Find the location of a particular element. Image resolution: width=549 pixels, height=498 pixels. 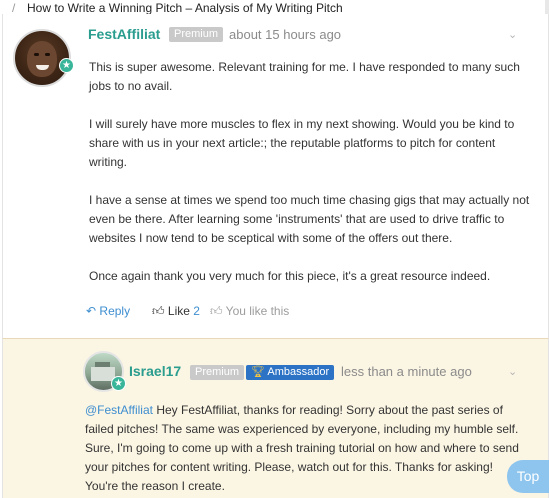

reply-time: less than a minute ago is located at coordinates (406, 371).